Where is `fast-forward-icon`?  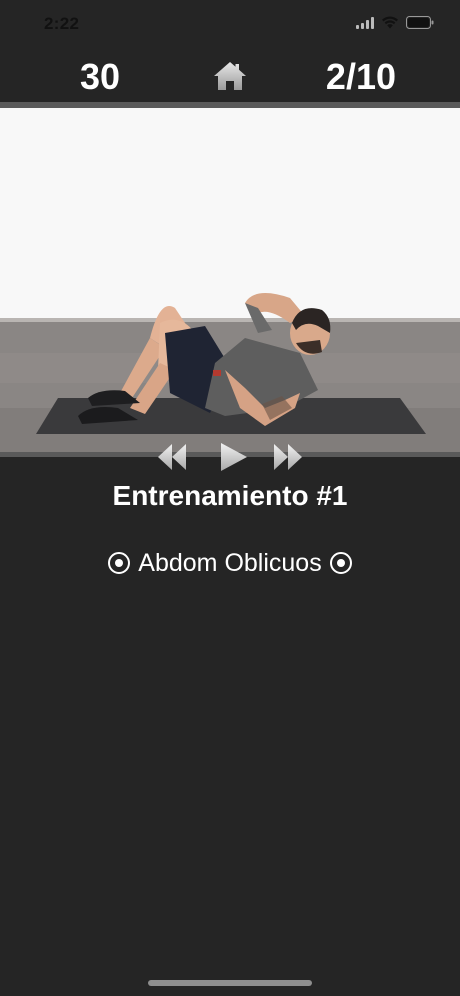
fast-forward-icon is located at coordinates (288, 457).